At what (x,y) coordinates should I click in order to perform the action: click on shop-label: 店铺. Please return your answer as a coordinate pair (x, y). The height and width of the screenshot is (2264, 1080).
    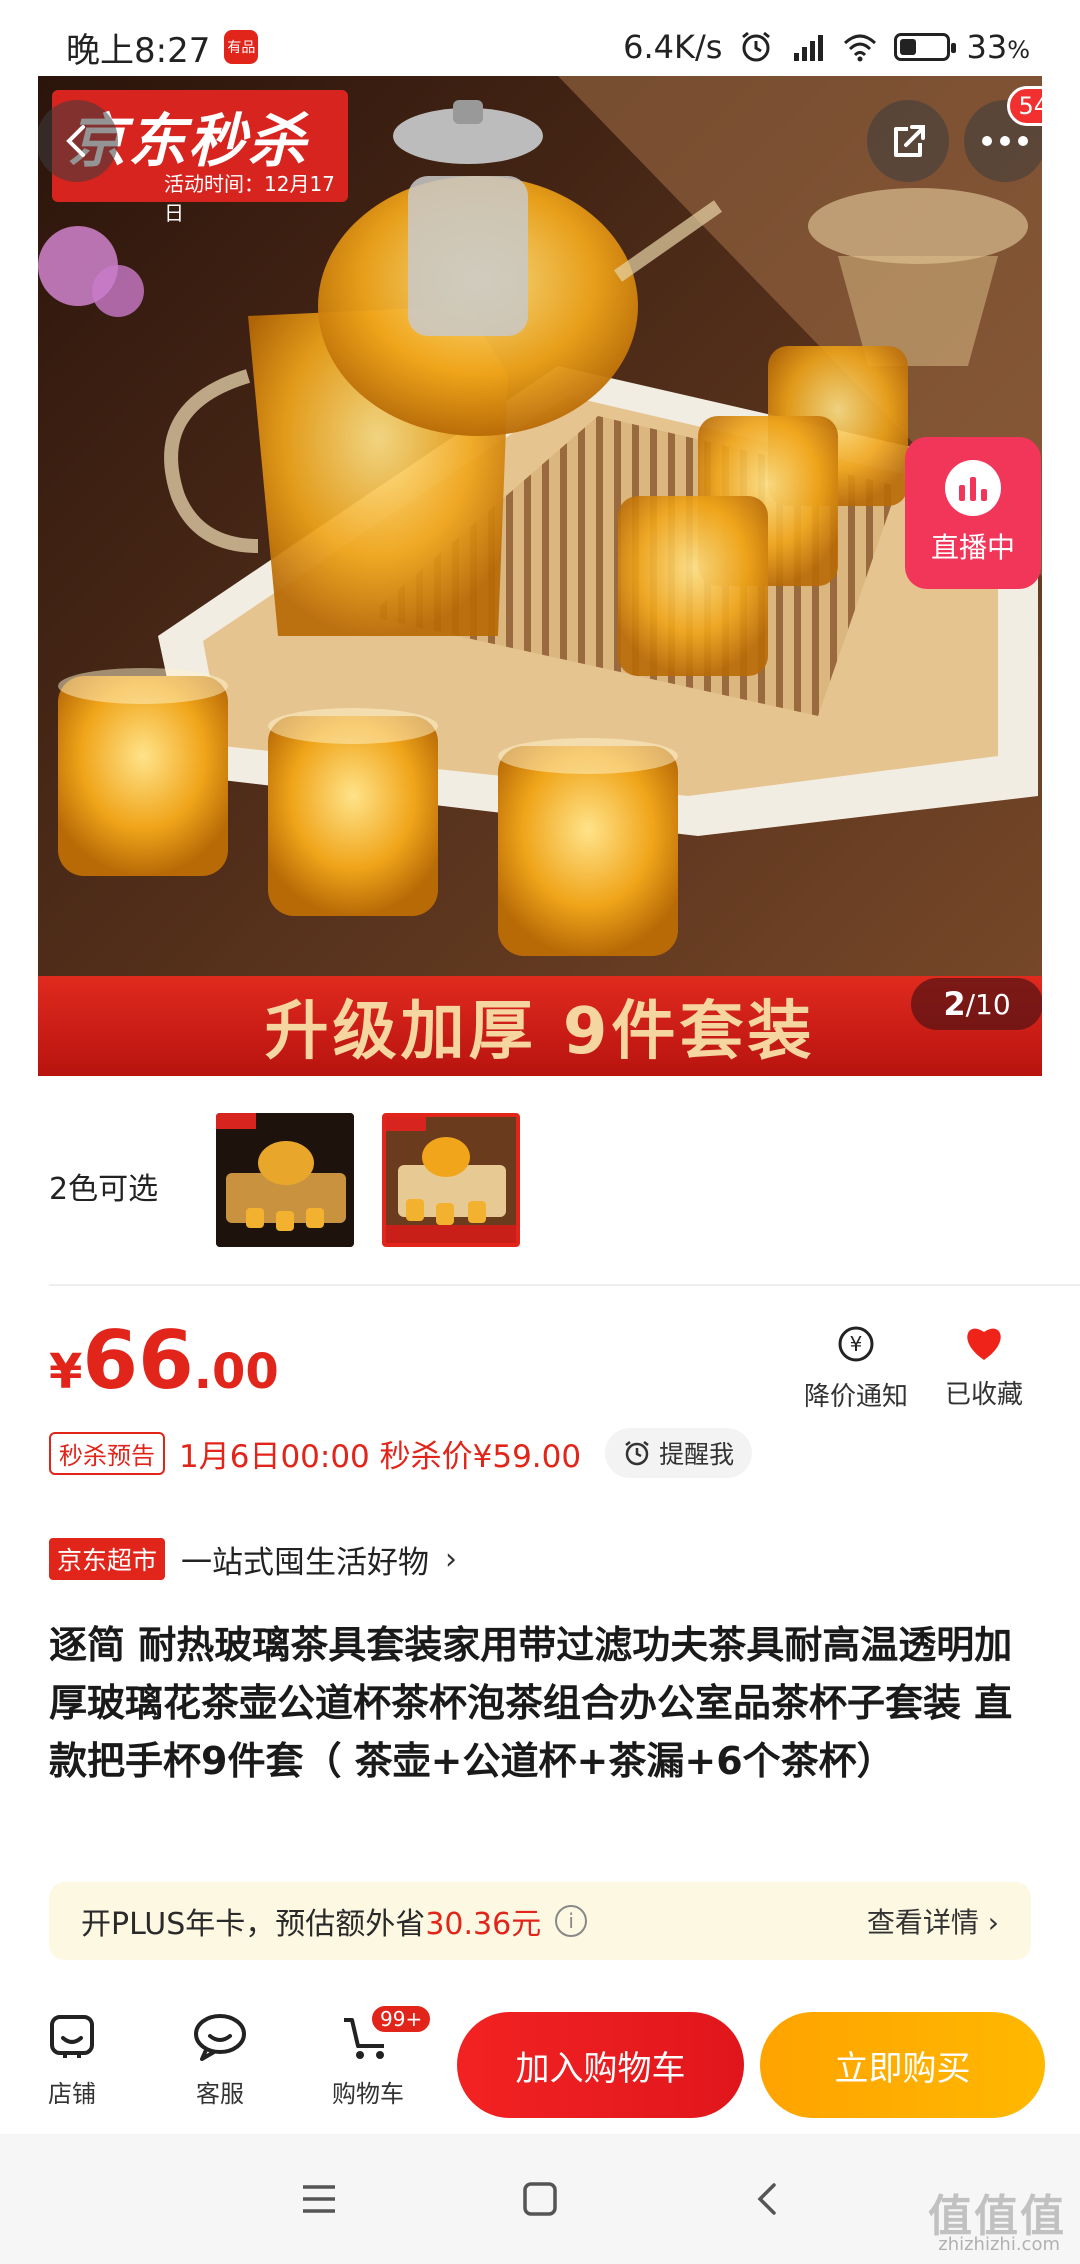
    Looking at the image, I should click on (72, 2094).